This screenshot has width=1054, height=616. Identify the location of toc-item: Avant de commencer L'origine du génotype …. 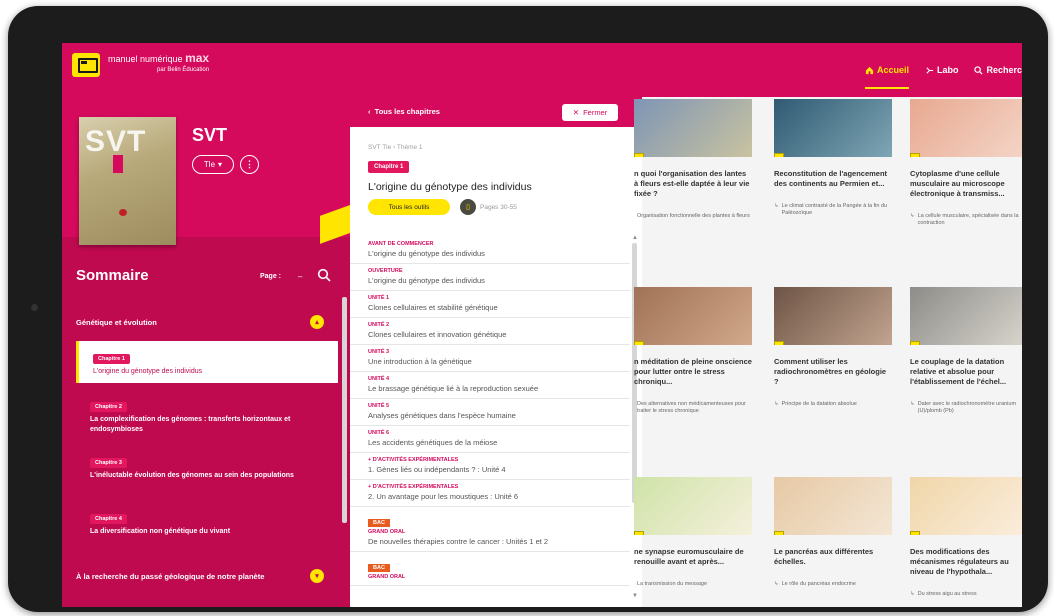
(490, 250).